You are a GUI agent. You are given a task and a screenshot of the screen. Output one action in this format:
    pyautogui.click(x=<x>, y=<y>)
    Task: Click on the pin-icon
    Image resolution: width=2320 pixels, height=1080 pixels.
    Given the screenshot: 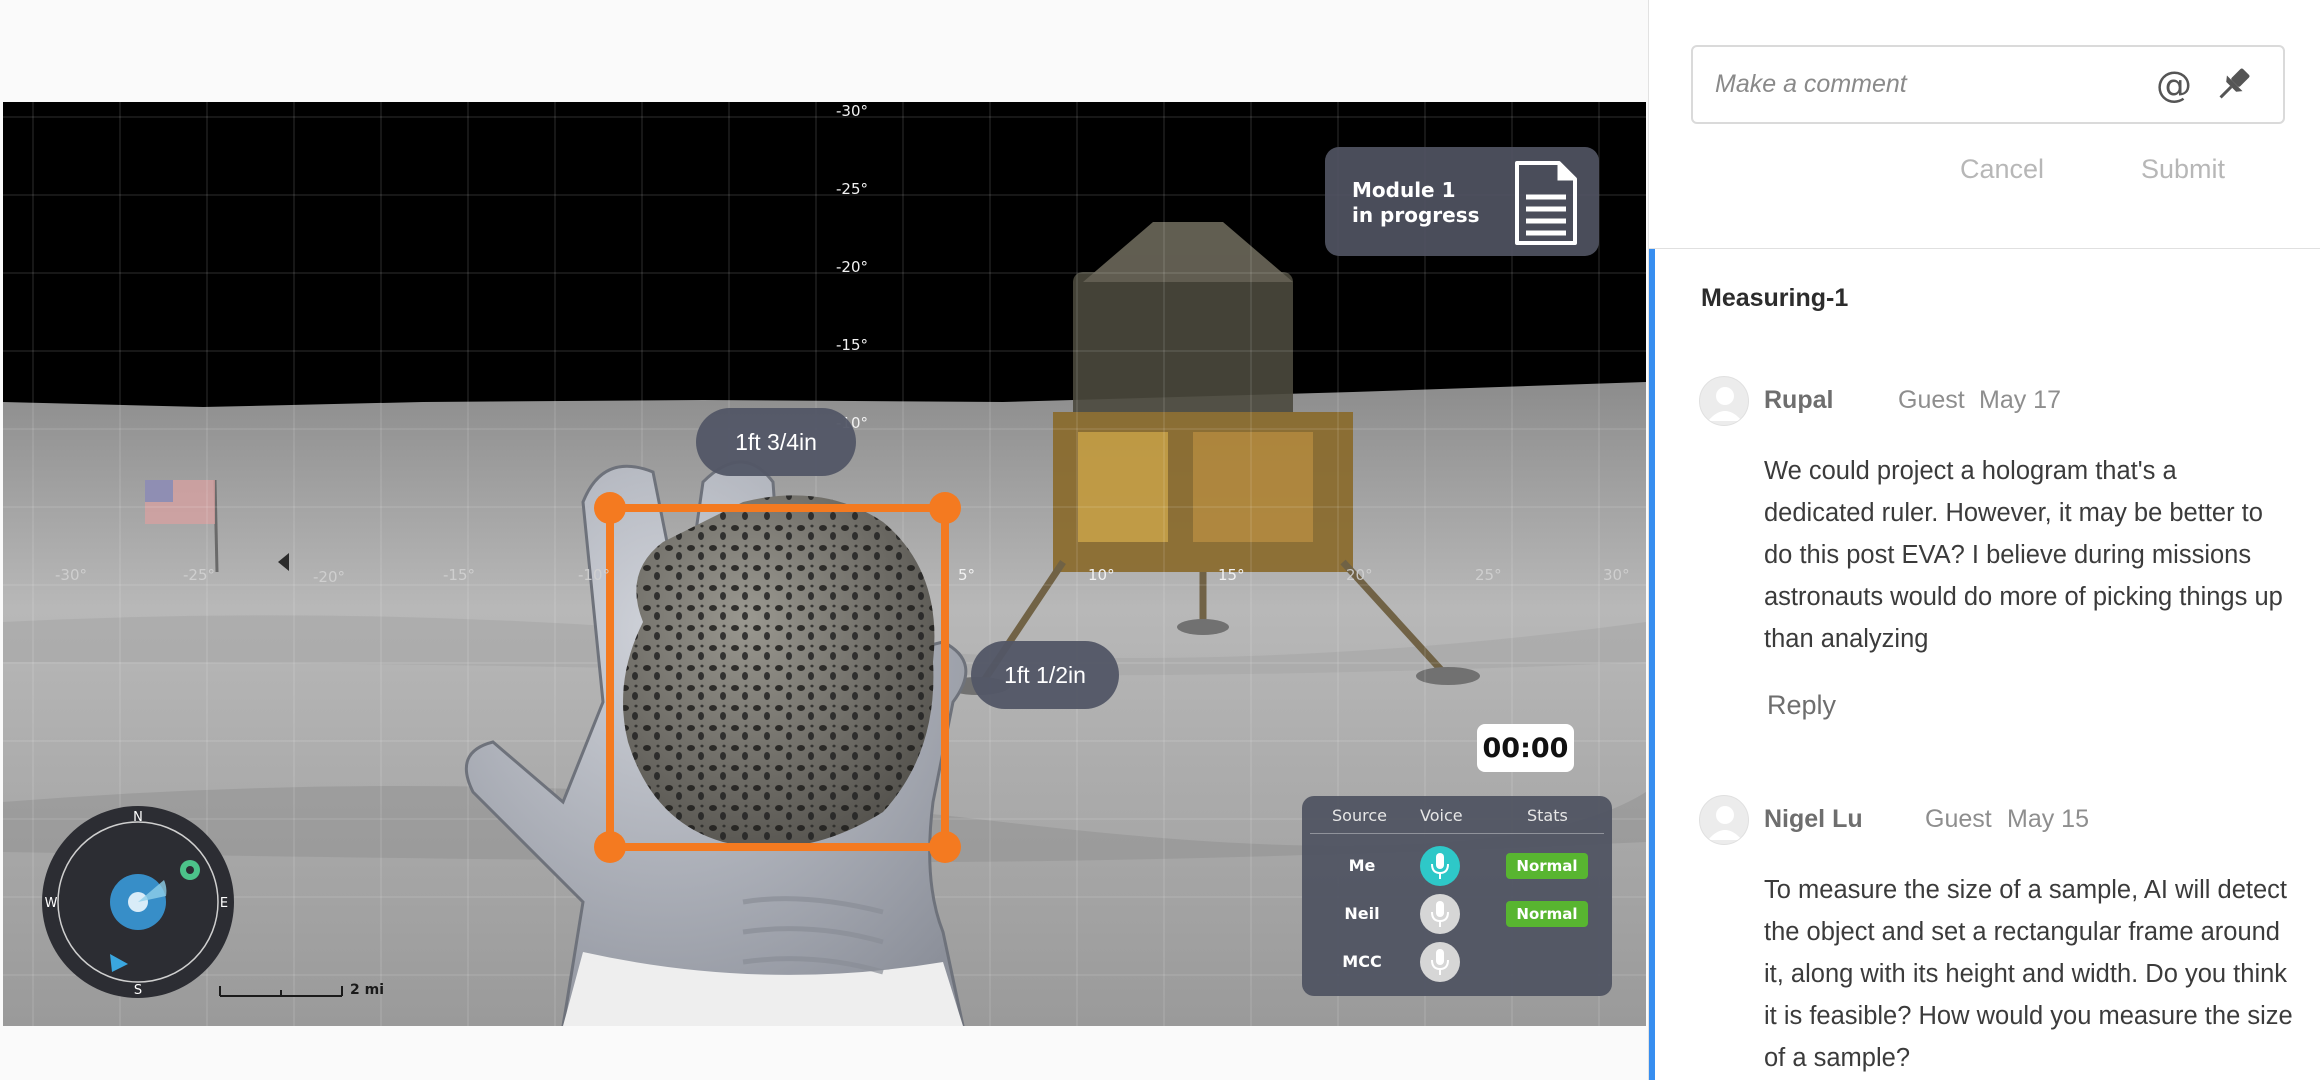 What is the action you would take?
    pyautogui.click(x=2234, y=84)
    